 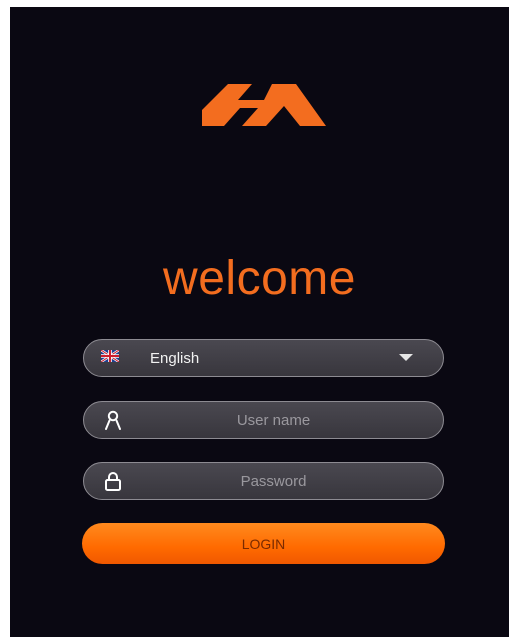 I want to click on mm-logo-icon, so click(x=264, y=105).